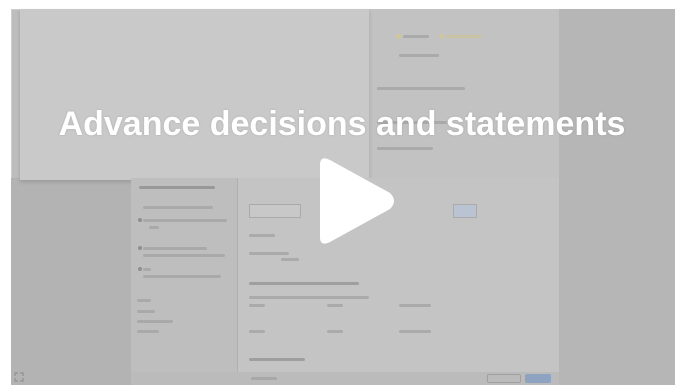 The width and height of the screenshot is (684, 391). Describe the element at coordinates (465, 211) in the screenshot. I see `blurred-button` at that location.